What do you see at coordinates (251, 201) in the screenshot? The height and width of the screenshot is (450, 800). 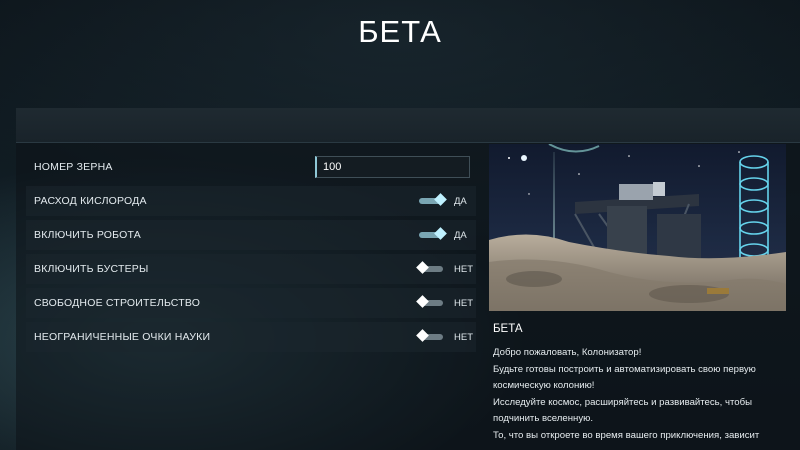 I see `toggle-row-oxygen: РАСХОД КИСЛОРОДА ДА` at bounding box center [251, 201].